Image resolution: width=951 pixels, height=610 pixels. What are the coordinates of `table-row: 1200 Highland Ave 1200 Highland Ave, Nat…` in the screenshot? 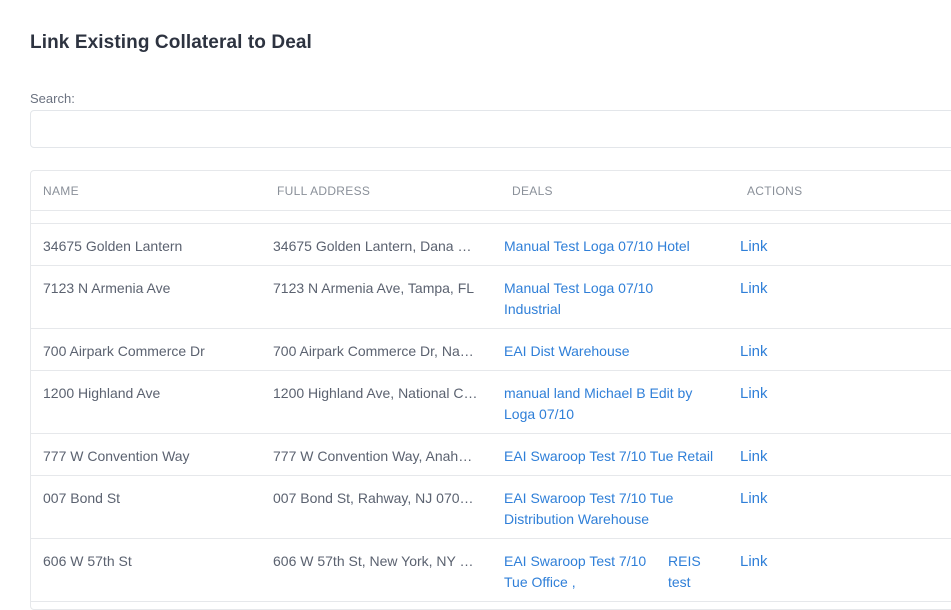 It's located at (491, 402).